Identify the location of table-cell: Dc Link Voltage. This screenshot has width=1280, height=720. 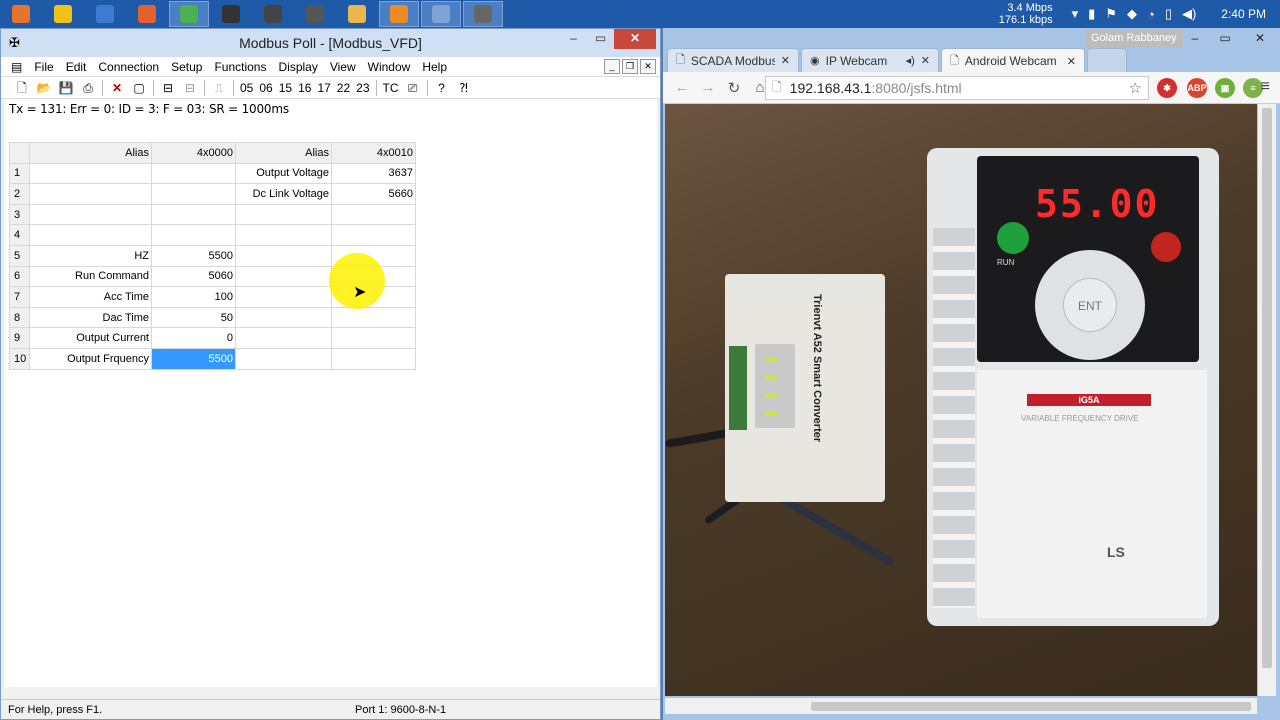
(283, 194).